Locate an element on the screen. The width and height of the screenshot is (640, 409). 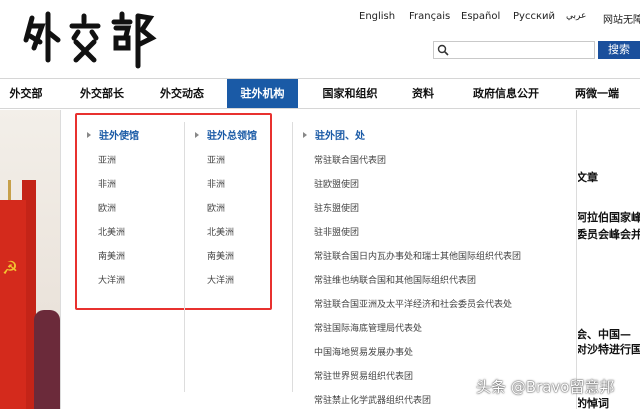
news-headline: 阿拉伯国家峰 is located at coordinates (609, 217).